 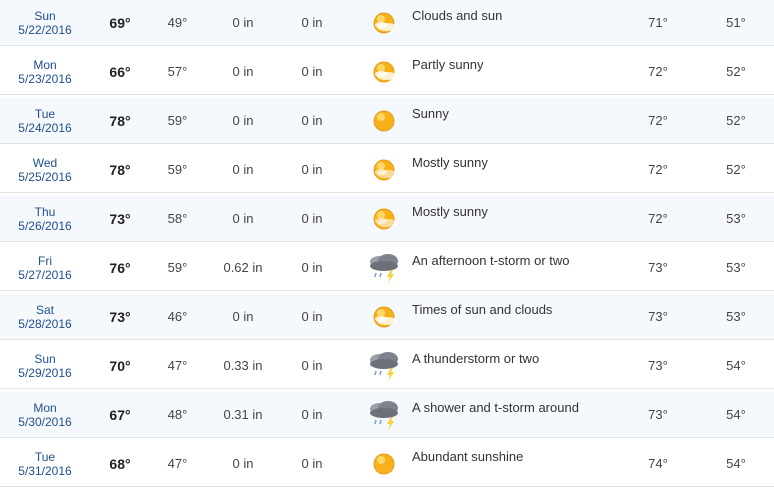 What do you see at coordinates (44, 471) in the screenshot?
I see `date: 5/31/2016` at bounding box center [44, 471].